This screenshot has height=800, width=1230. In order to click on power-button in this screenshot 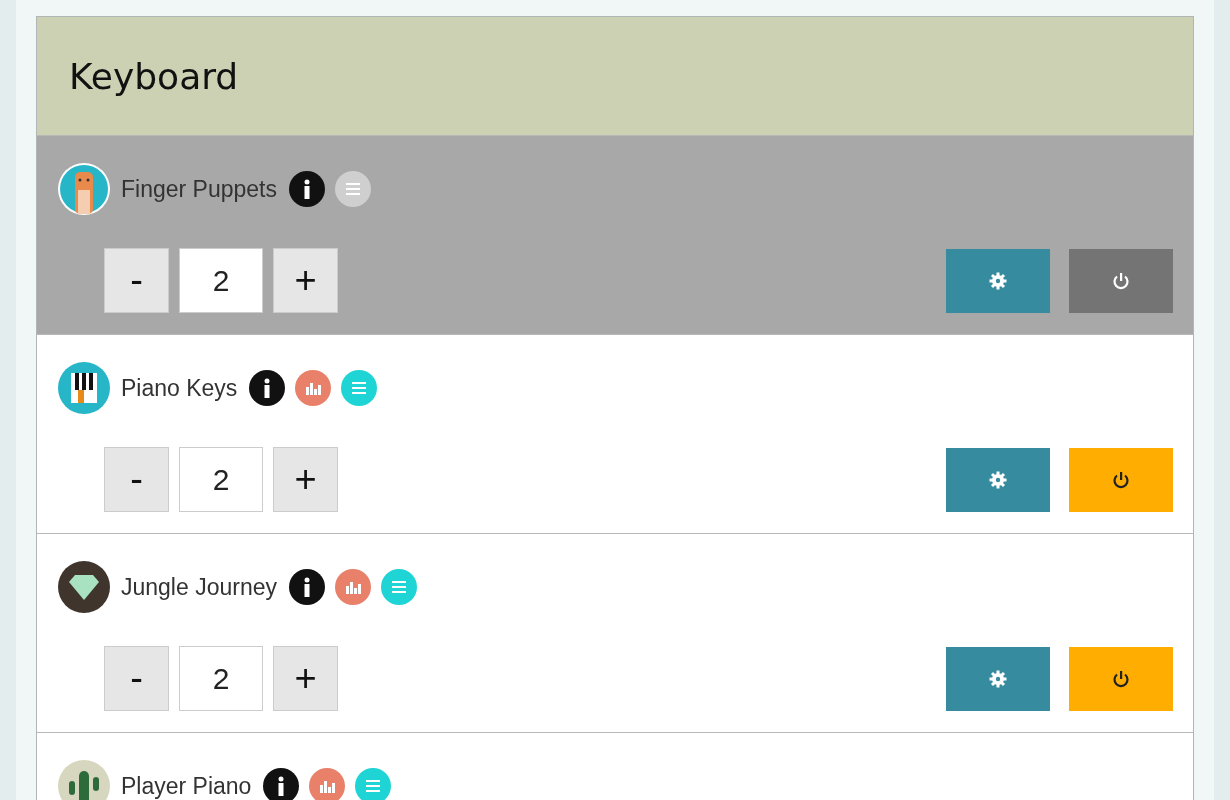, I will do `click(1121, 280)`.